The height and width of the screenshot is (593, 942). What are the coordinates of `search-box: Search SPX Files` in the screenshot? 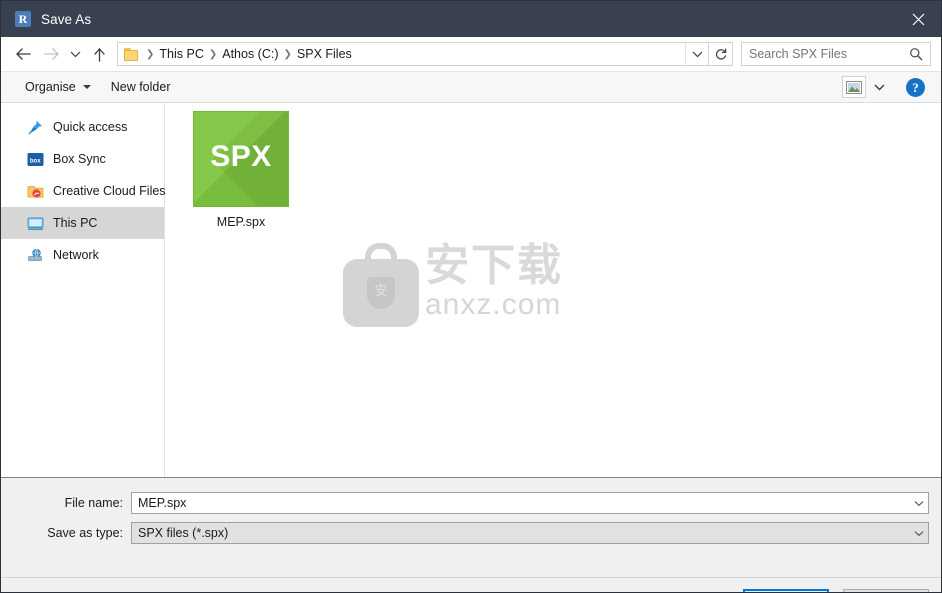 It's located at (836, 54).